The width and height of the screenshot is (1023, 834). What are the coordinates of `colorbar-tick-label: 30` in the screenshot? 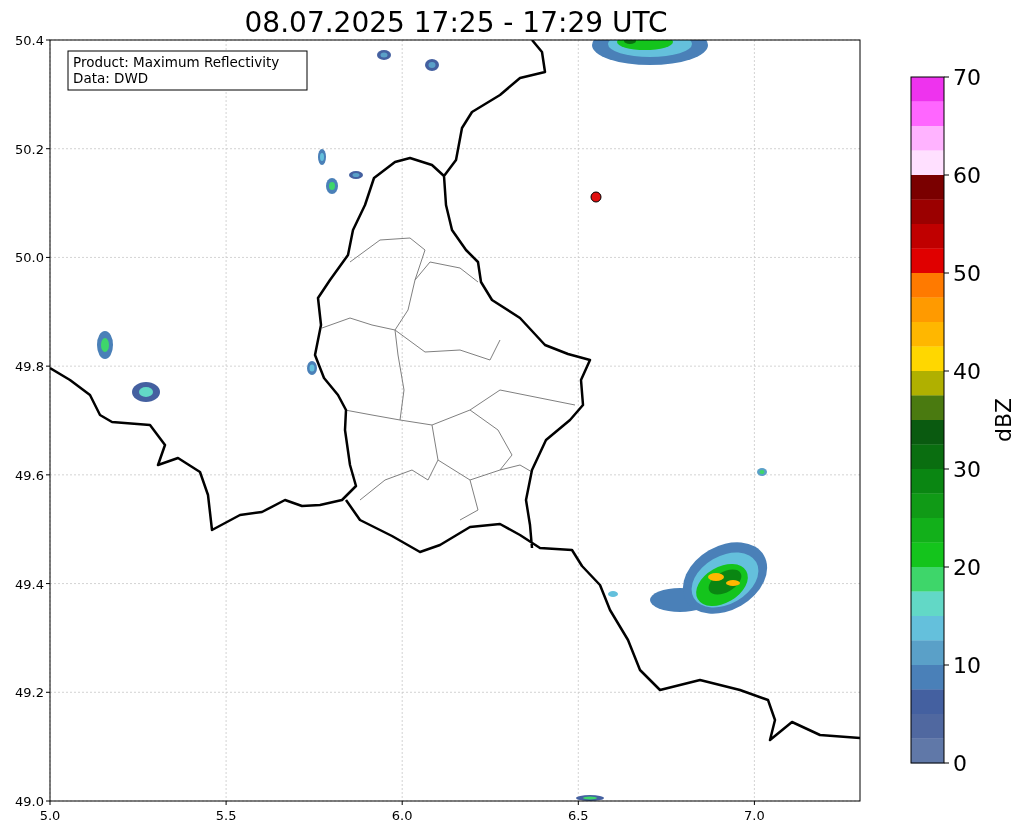 It's located at (967, 469).